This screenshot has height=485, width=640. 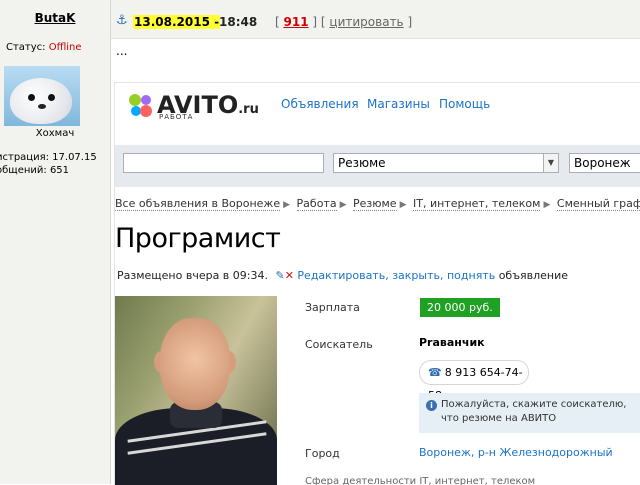 I want to click on user-info: истрация: 17.07.15 общений: 651, so click(x=48, y=164).